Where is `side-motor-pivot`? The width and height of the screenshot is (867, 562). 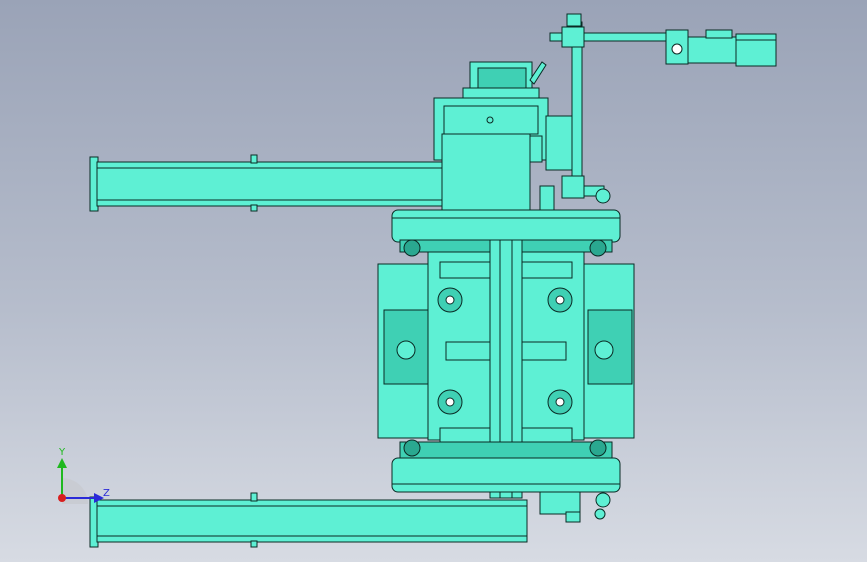
side-motor-pivot is located at coordinates (677, 49).